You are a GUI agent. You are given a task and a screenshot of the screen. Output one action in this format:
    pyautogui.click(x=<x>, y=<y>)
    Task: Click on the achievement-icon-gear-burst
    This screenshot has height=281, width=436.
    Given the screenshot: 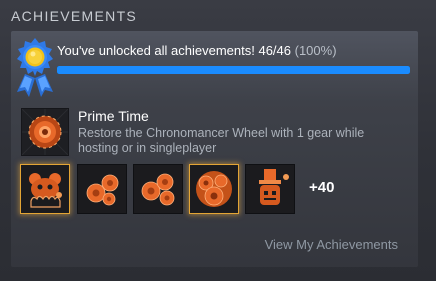 What is the action you would take?
    pyautogui.click(x=214, y=189)
    